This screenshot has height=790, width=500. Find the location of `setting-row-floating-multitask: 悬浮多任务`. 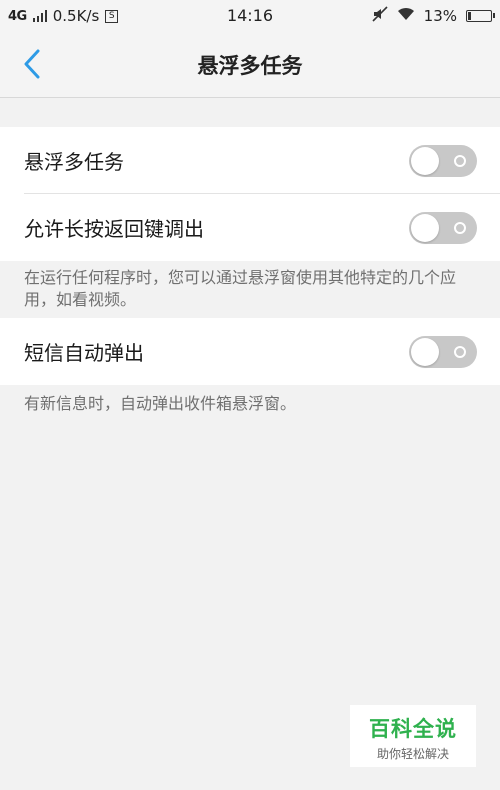

setting-row-floating-multitask: 悬浮多任务 is located at coordinates (250, 160).